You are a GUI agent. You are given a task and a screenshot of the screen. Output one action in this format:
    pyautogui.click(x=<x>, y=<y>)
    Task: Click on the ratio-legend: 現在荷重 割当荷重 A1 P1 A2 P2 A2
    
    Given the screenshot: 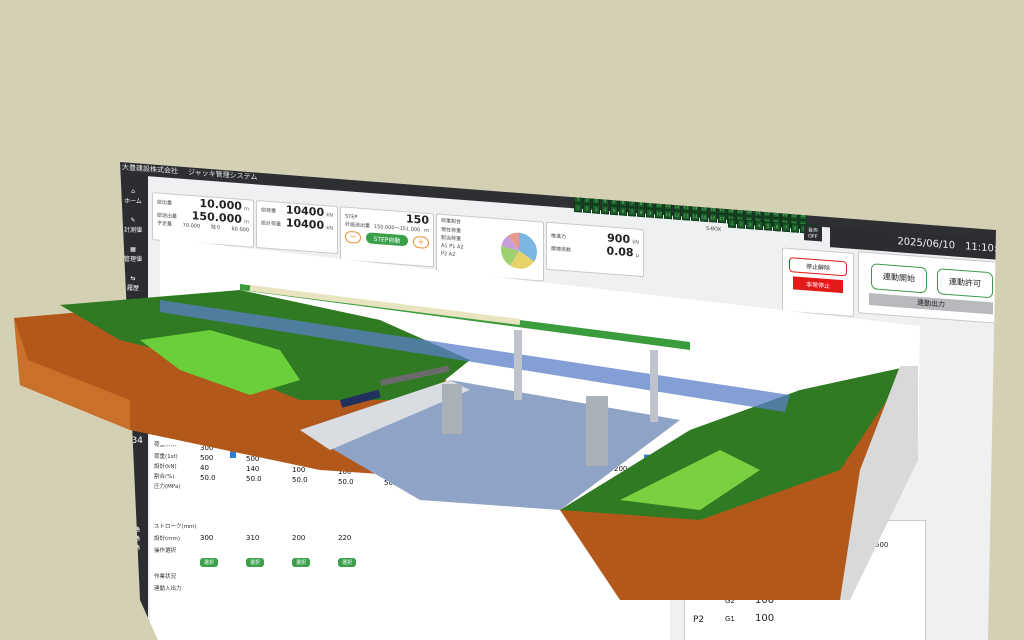 What is the action you would take?
    pyautogui.click(x=452, y=242)
    